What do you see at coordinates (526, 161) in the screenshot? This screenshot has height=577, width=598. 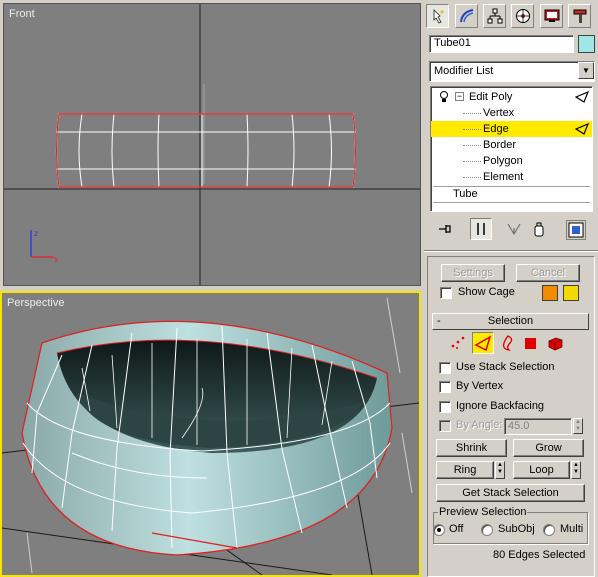 I see `stack-item-polygon: Polygon` at bounding box center [526, 161].